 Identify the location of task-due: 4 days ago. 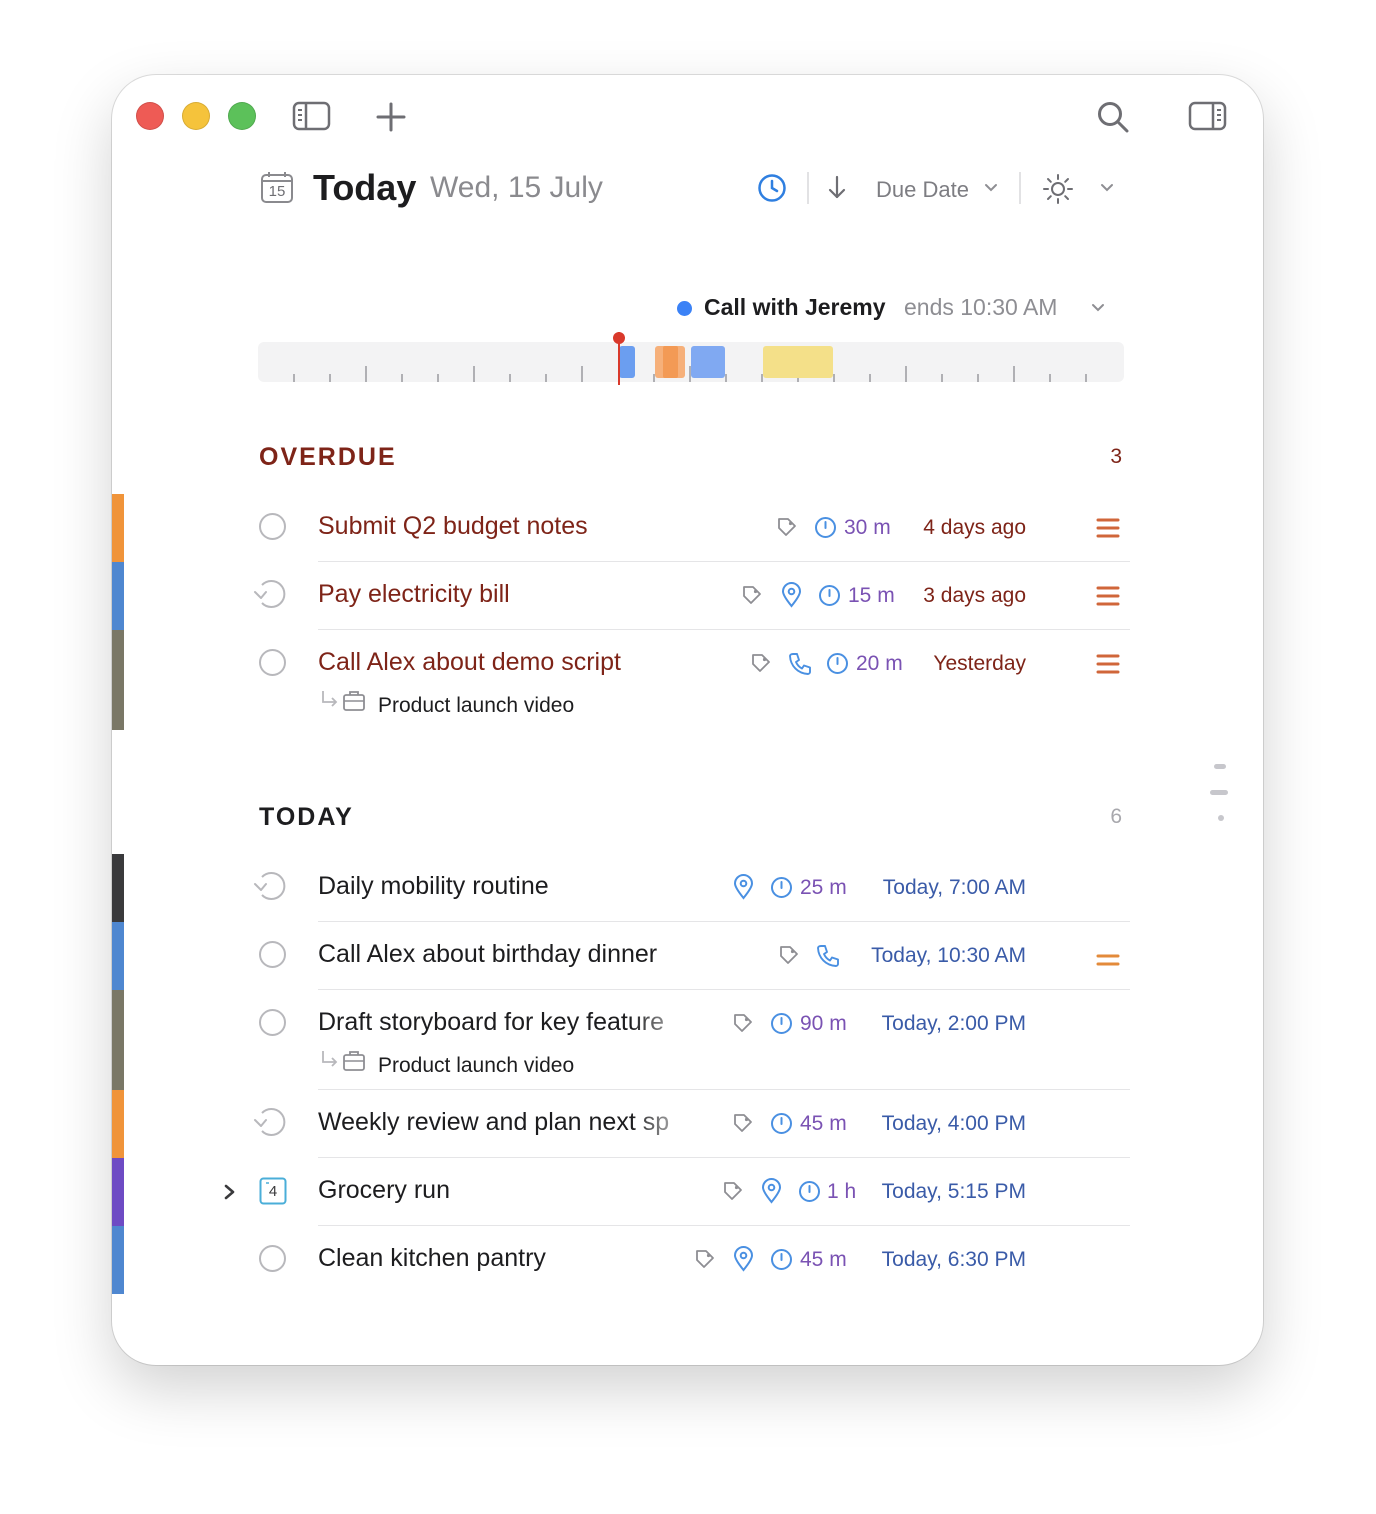
(974, 527).